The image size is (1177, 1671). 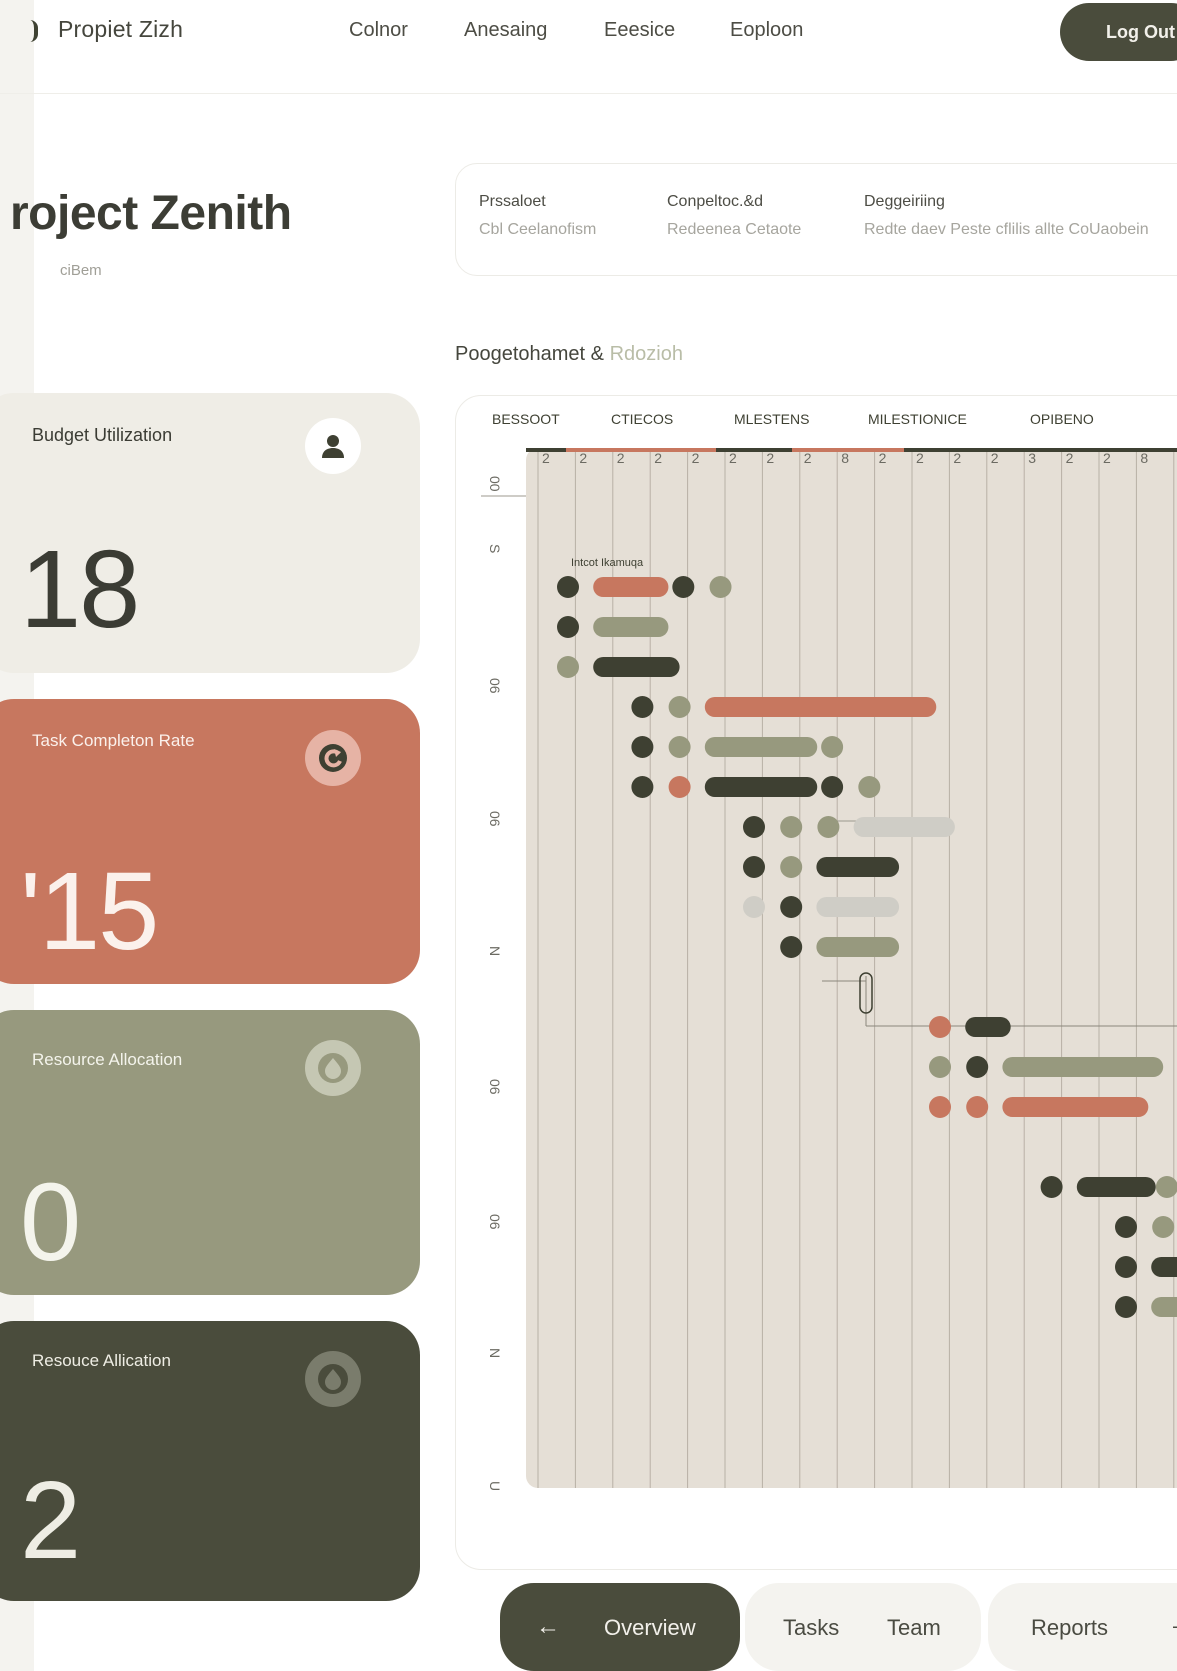 I want to click on person-icon, so click(x=333, y=446).